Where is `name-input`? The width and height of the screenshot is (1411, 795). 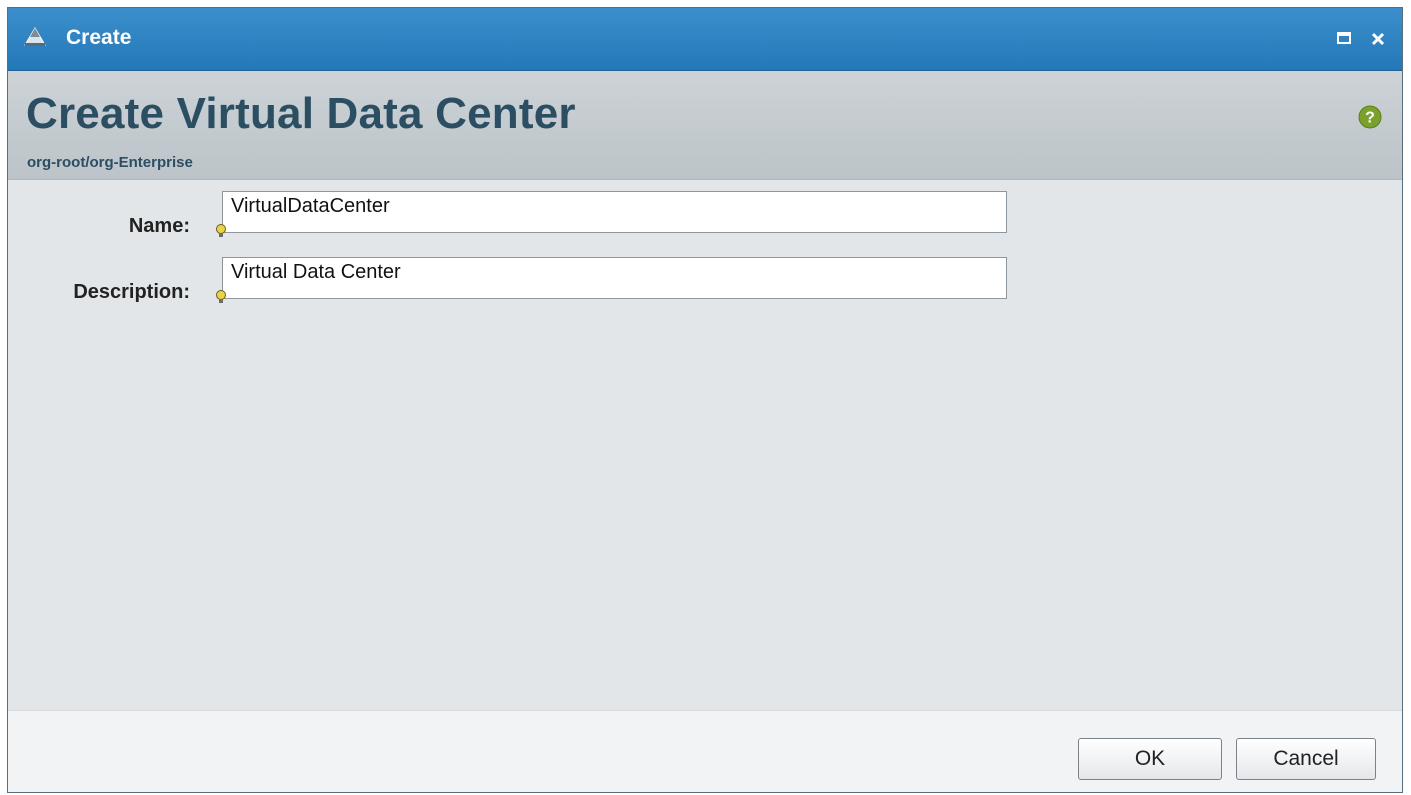 name-input is located at coordinates (614, 212).